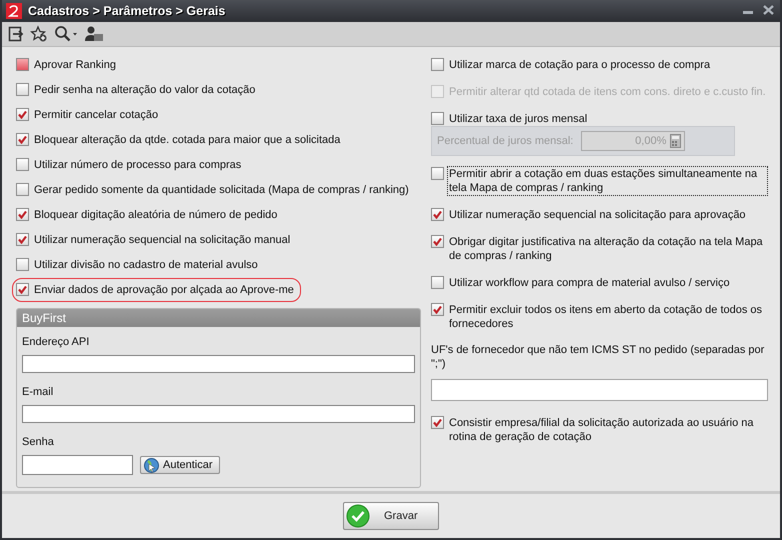 This screenshot has height=540, width=782. What do you see at coordinates (218, 318) in the screenshot?
I see `group-title: BuyFirst` at bounding box center [218, 318].